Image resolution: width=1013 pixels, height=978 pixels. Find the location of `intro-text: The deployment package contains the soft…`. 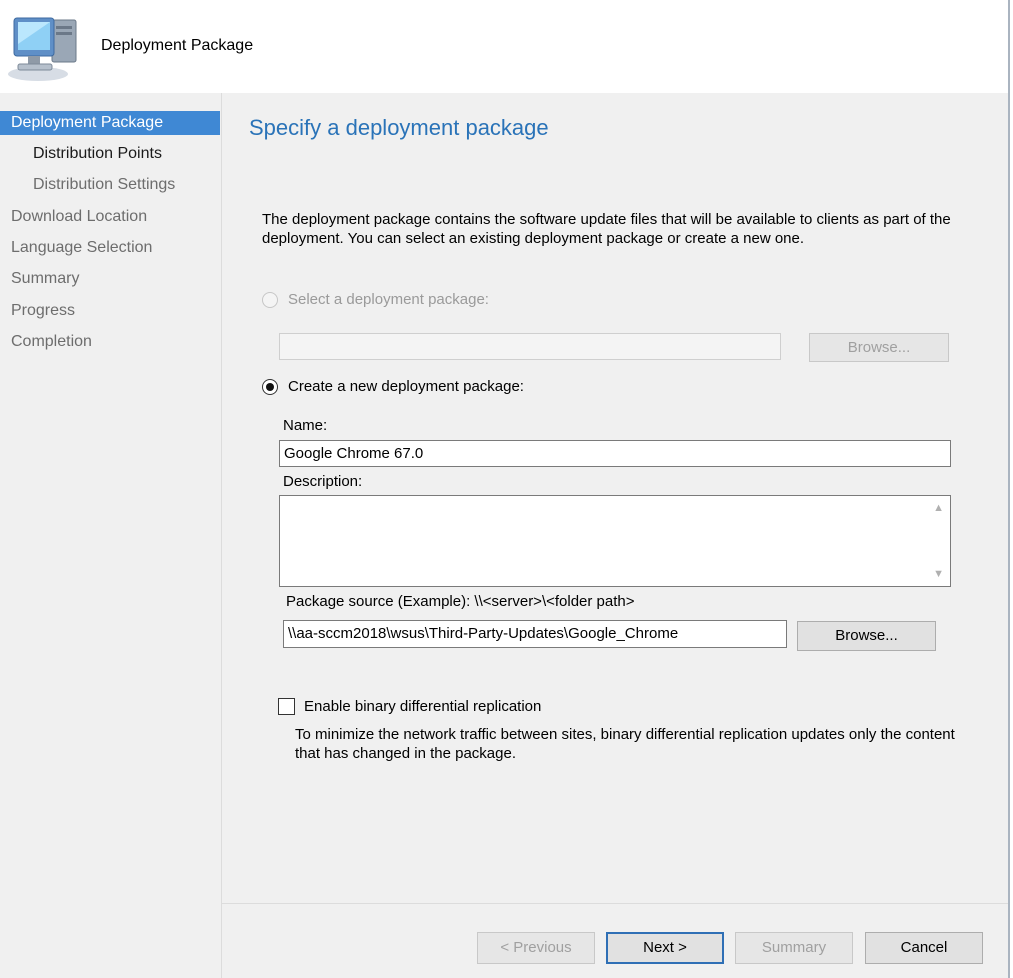

intro-text: The deployment package contains the soft… is located at coordinates (606, 229).